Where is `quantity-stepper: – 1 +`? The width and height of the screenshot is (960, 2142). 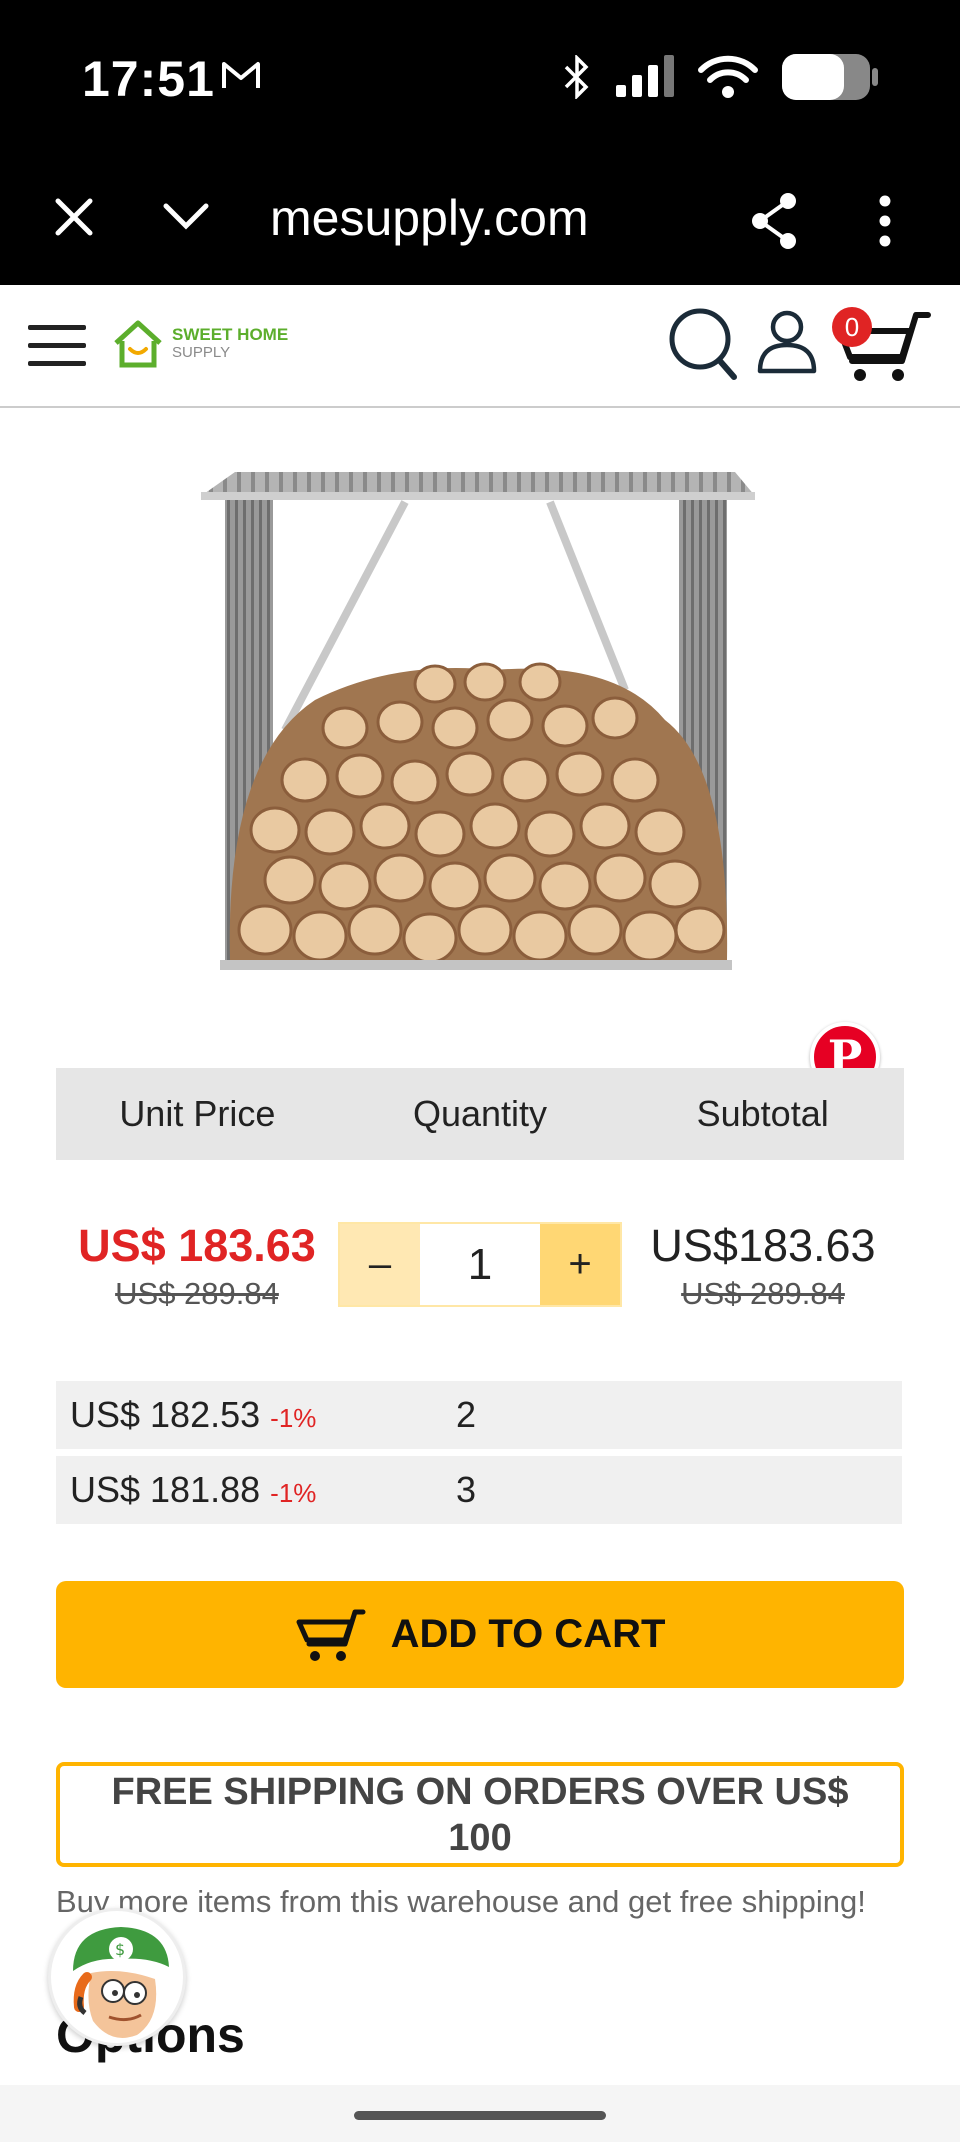
quantity-stepper: – 1 + is located at coordinates (480, 1264).